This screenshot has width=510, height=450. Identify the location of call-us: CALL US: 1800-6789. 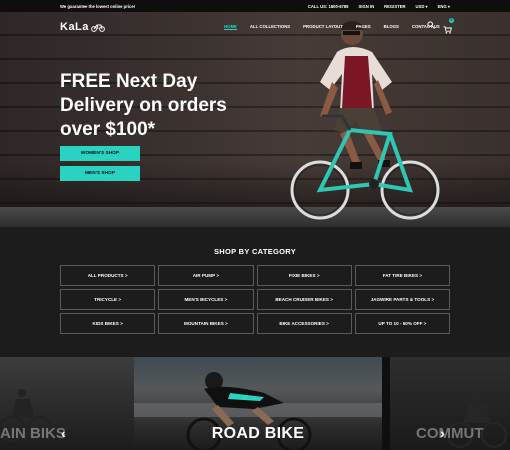
(328, 6).